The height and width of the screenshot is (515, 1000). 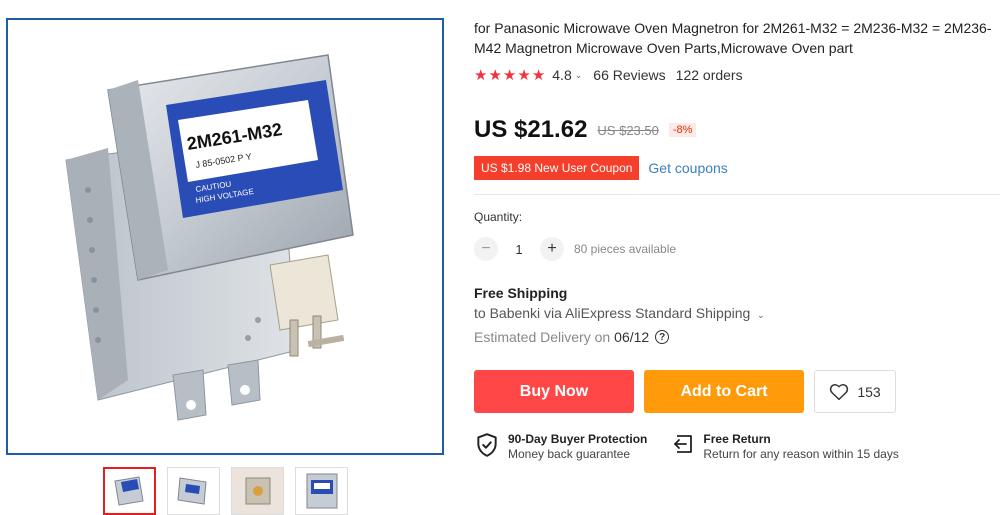 What do you see at coordinates (519, 249) in the screenshot?
I see `quantity-input: 1` at bounding box center [519, 249].